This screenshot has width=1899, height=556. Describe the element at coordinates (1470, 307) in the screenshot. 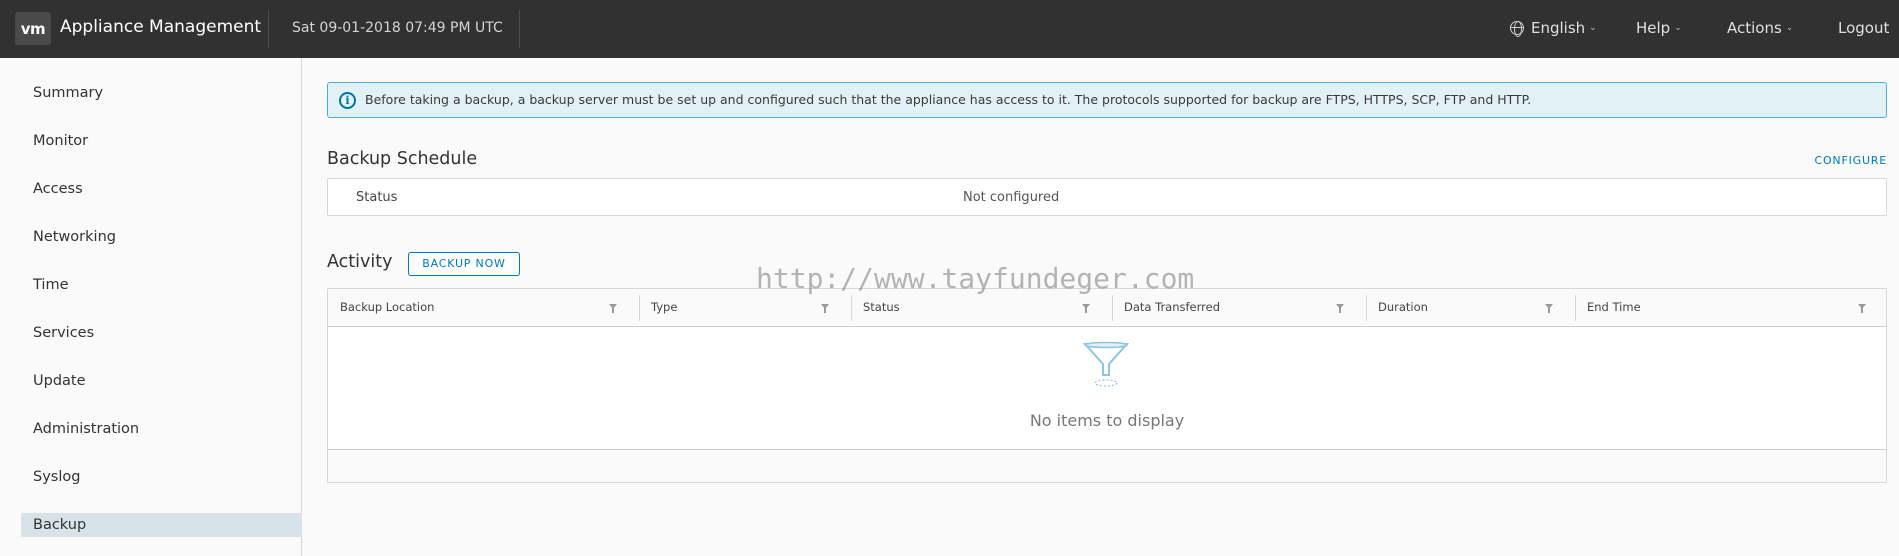

I see `column-header-duration: Duration` at that location.